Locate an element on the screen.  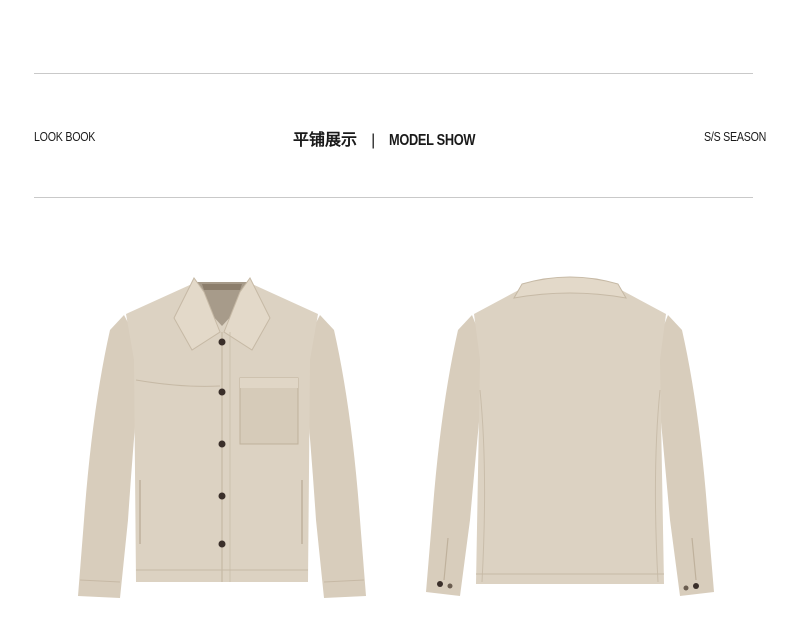
title-english: MODEL SHOW is located at coordinates (432, 140).